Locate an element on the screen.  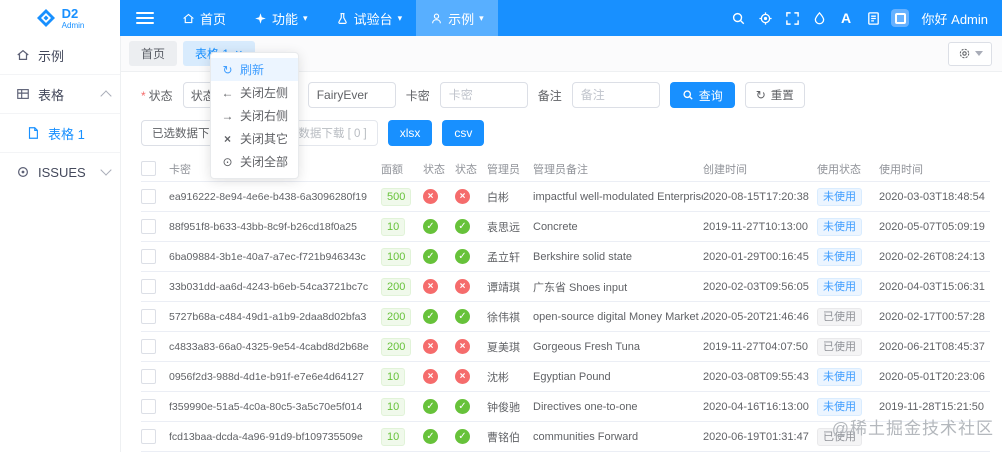
admin-cell: 谭靖琪 is located at coordinates (503, 287).